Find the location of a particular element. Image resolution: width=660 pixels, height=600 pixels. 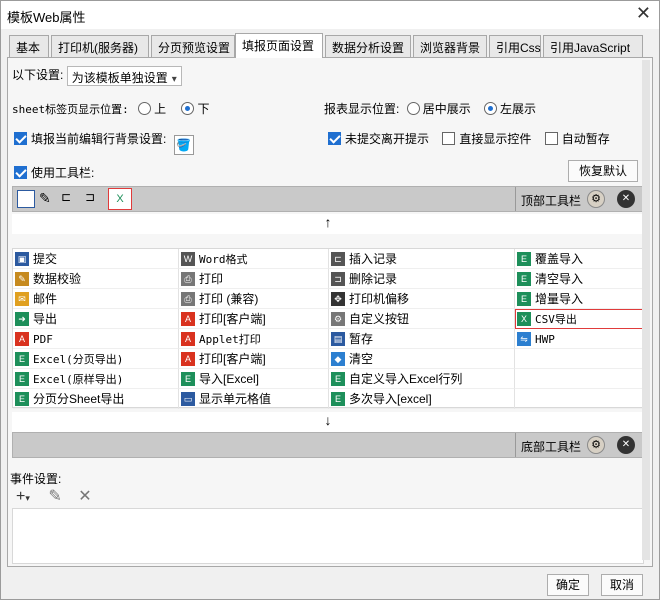

toolbar-option-label: Excel(分页导出) is located at coordinates (78, 359).